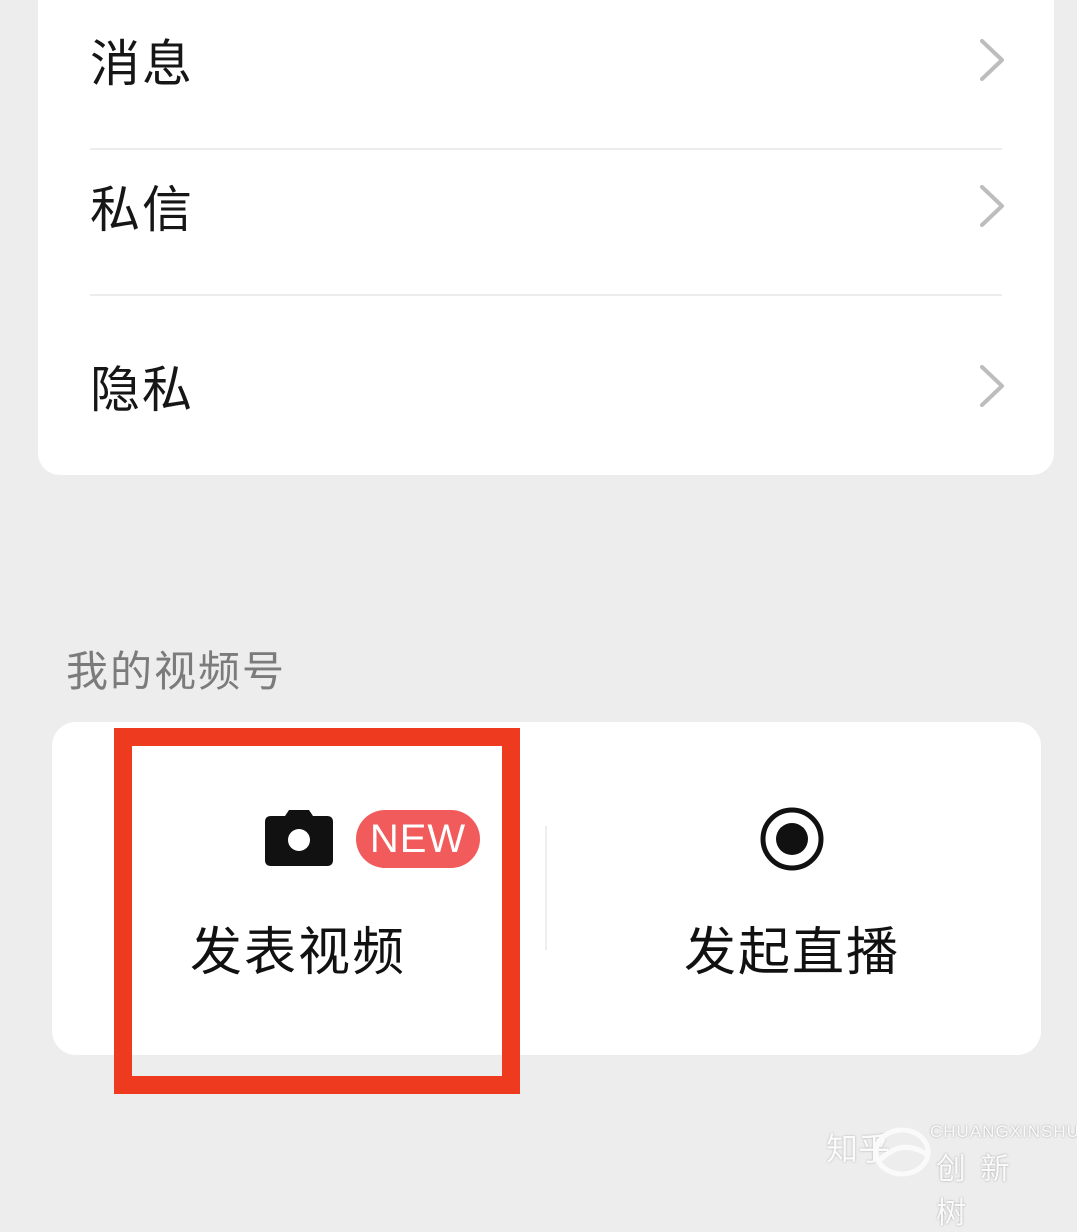 The height and width of the screenshot is (1232, 1077). Describe the element at coordinates (793, 888) in the screenshot. I see `start-live-button: 发起直播` at that location.